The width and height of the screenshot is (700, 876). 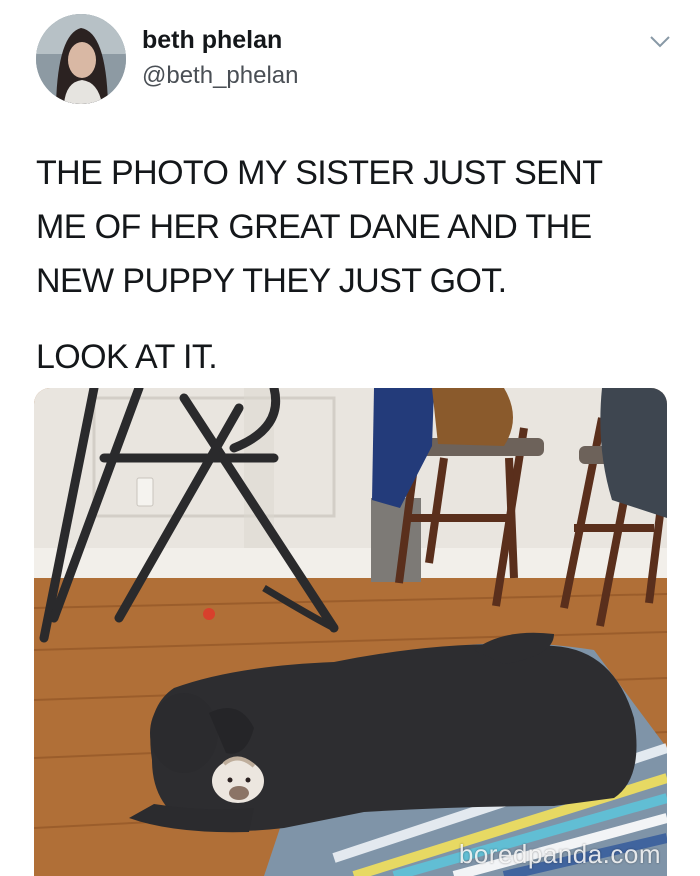 I want to click on avatar-photo, so click(x=81, y=59).